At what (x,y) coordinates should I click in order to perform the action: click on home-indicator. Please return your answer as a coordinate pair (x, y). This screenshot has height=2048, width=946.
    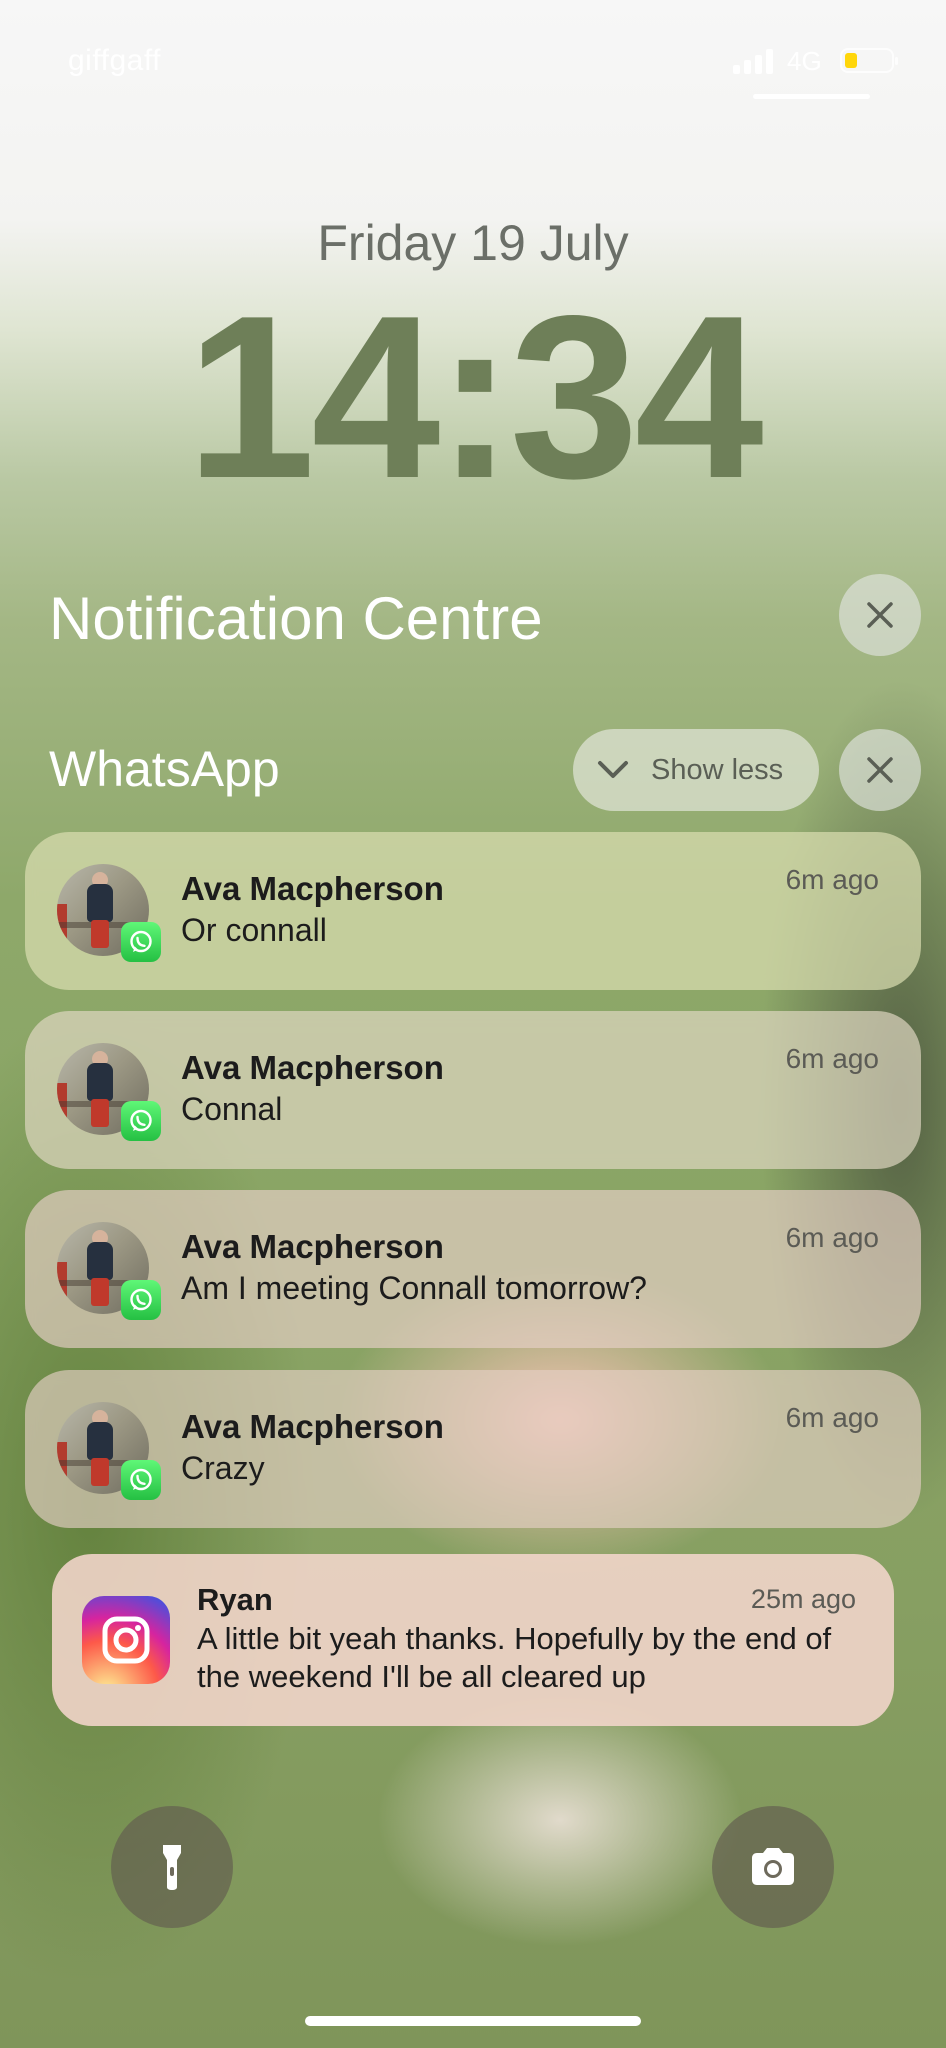
    Looking at the image, I should click on (473, 2021).